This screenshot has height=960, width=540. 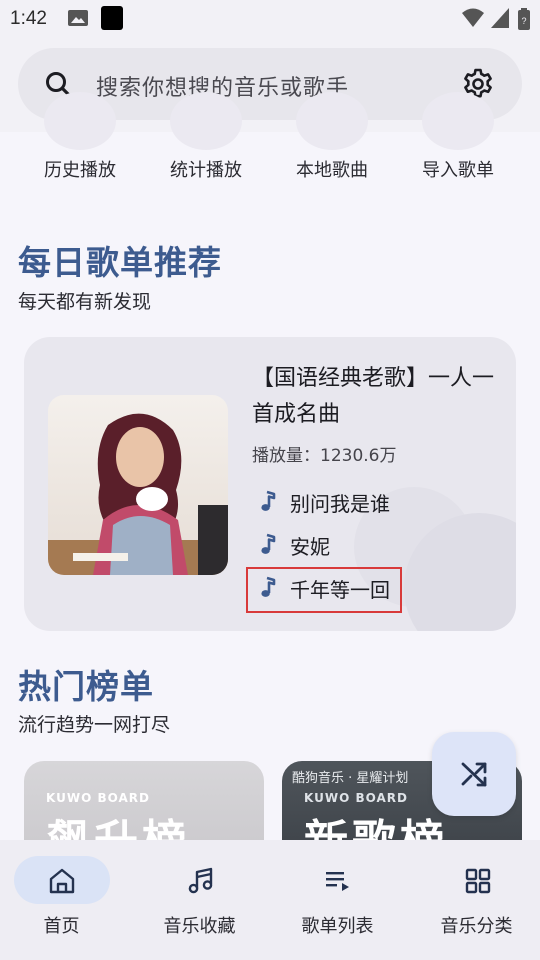 What do you see at coordinates (377, 397) in the screenshot?
I see `playlist-title: 【国语经典老歌】一人一首成名曲` at bounding box center [377, 397].